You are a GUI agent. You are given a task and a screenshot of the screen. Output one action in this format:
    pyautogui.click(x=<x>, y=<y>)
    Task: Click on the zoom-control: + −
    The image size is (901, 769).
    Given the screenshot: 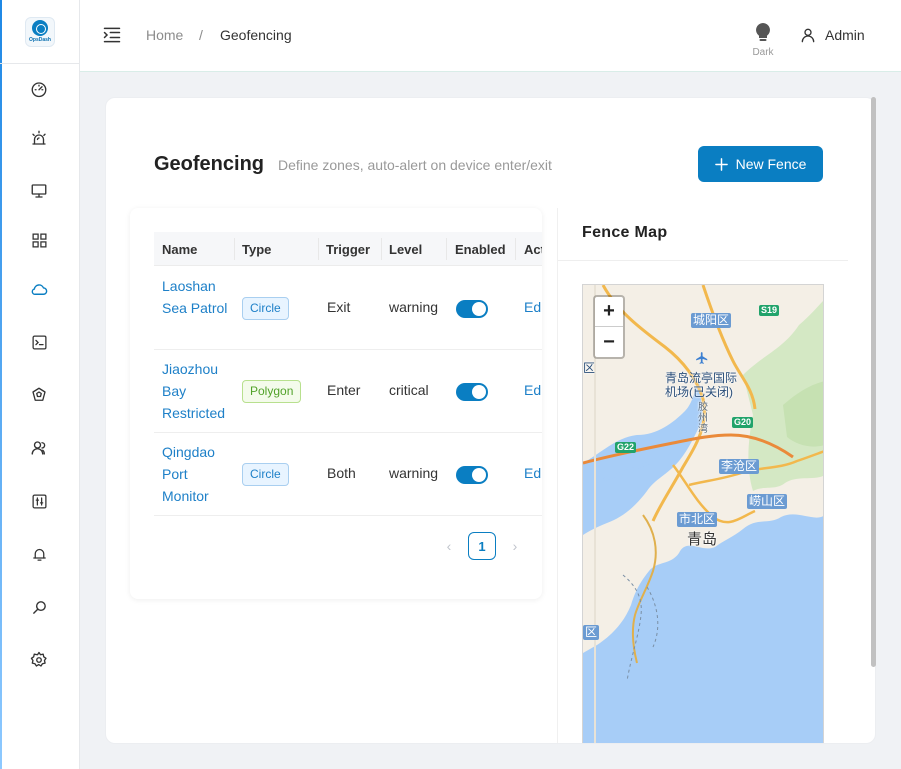 What is the action you would take?
    pyautogui.click(x=609, y=327)
    